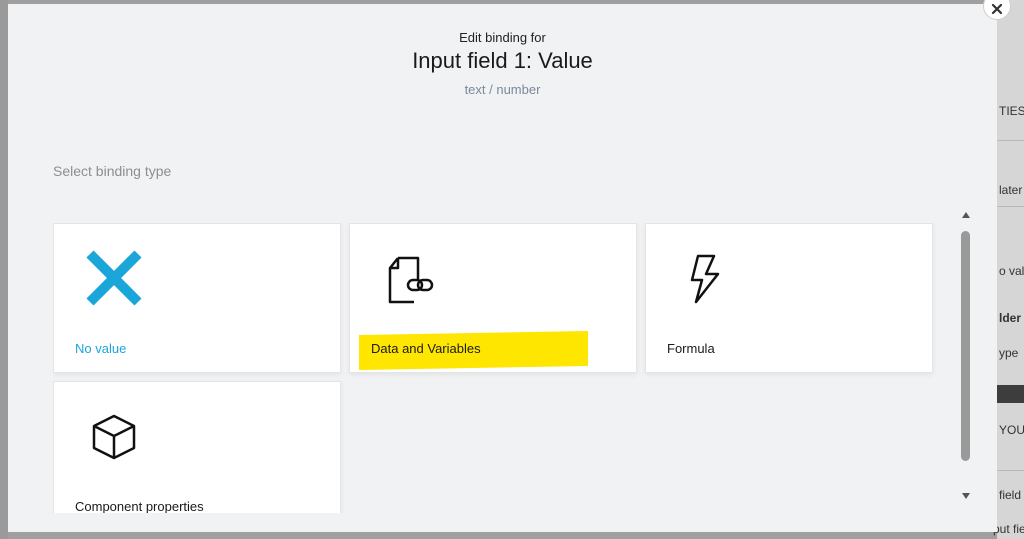  What do you see at coordinates (426, 348) in the screenshot?
I see `binding-card-label: Data and Variables` at bounding box center [426, 348].